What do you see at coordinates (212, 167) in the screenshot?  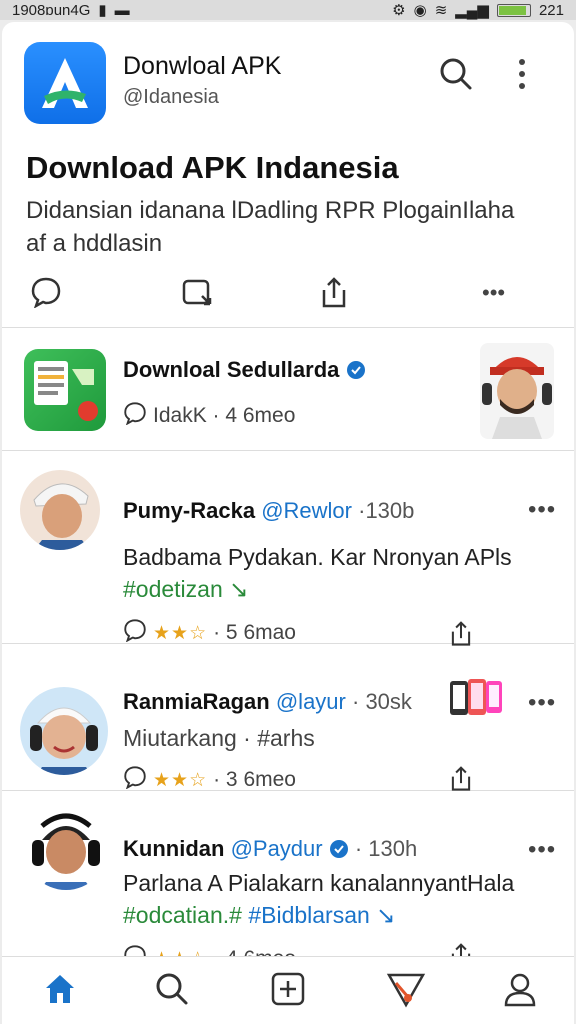 I see `page-title: Download APK Indanesia` at bounding box center [212, 167].